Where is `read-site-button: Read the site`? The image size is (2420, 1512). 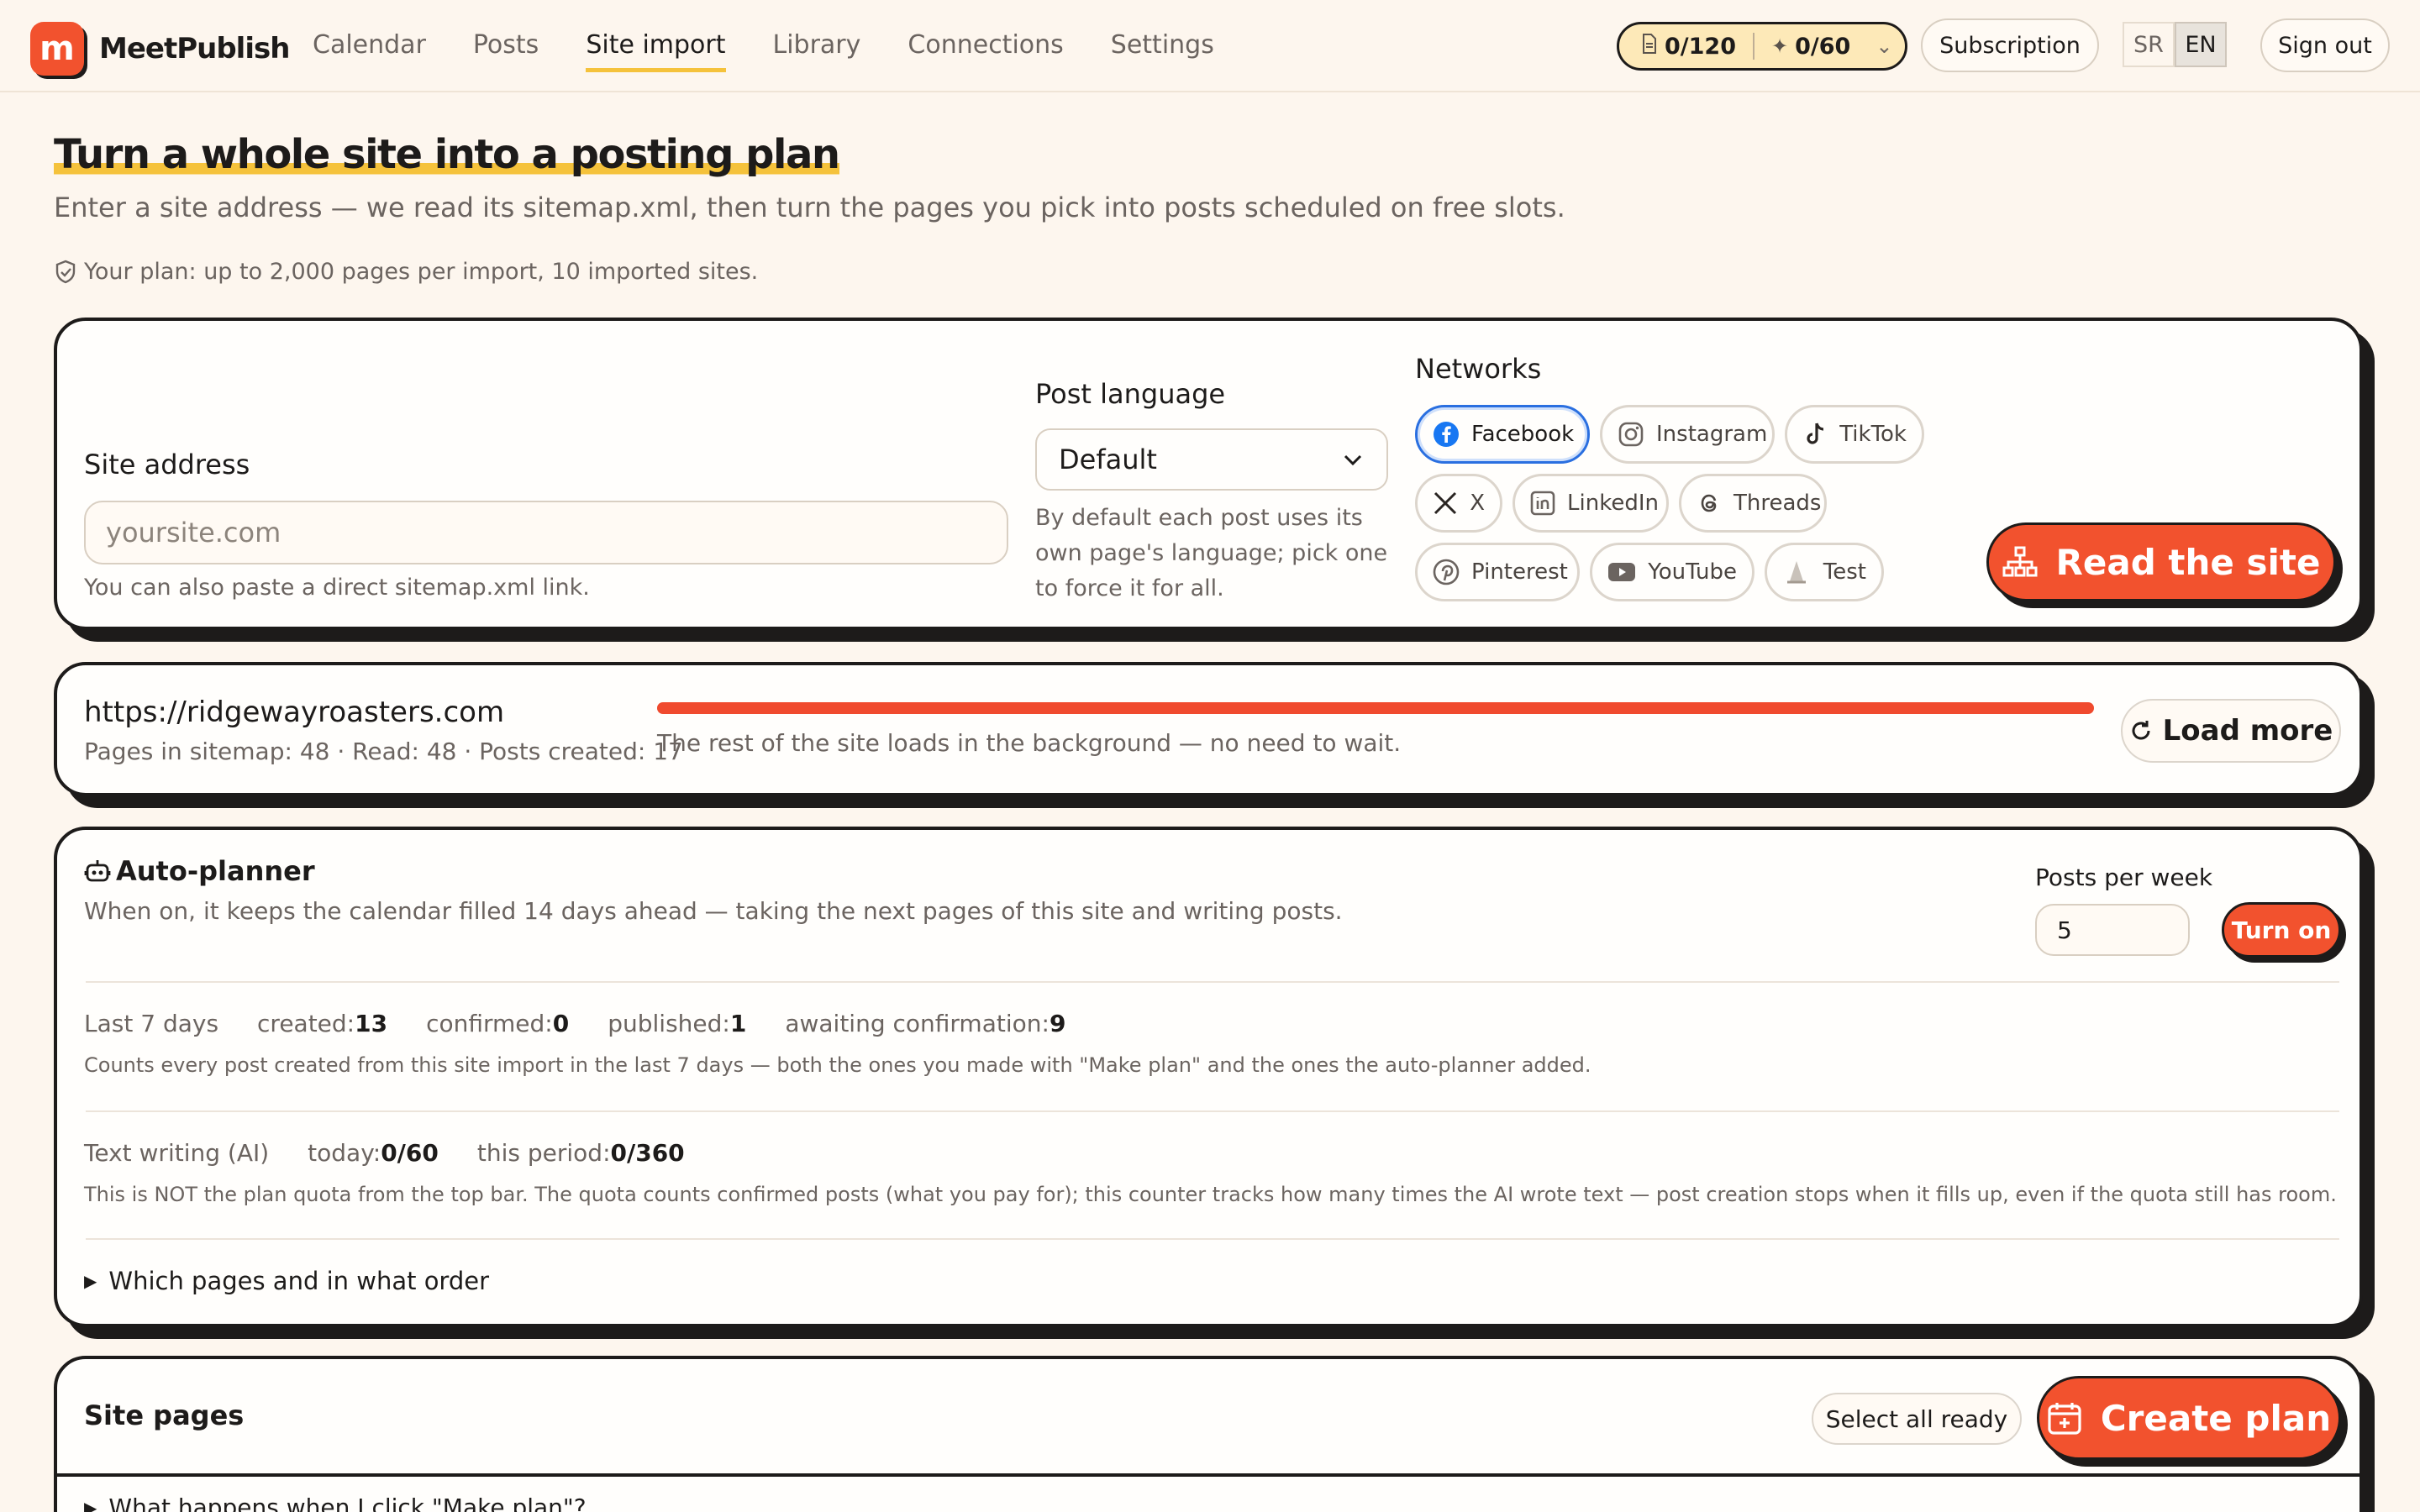
read-site-button: Read the site is located at coordinates (2161, 561).